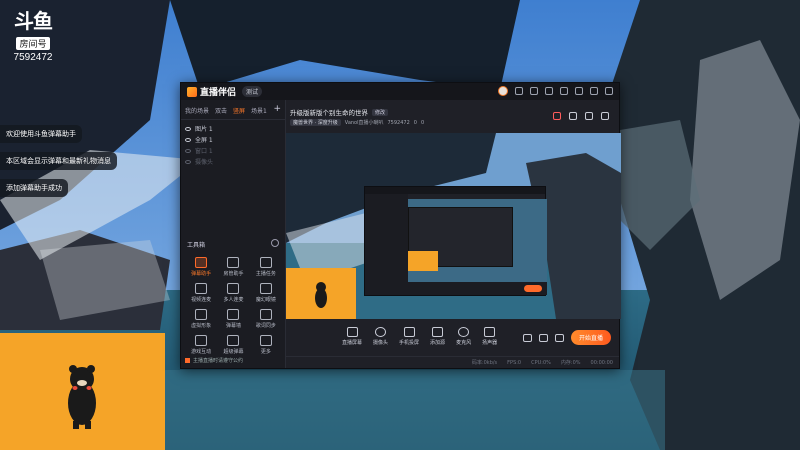 The image size is (800, 450). What do you see at coordinates (381, 336) in the screenshot?
I see `control-button: 摄像头` at bounding box center [381, 336].